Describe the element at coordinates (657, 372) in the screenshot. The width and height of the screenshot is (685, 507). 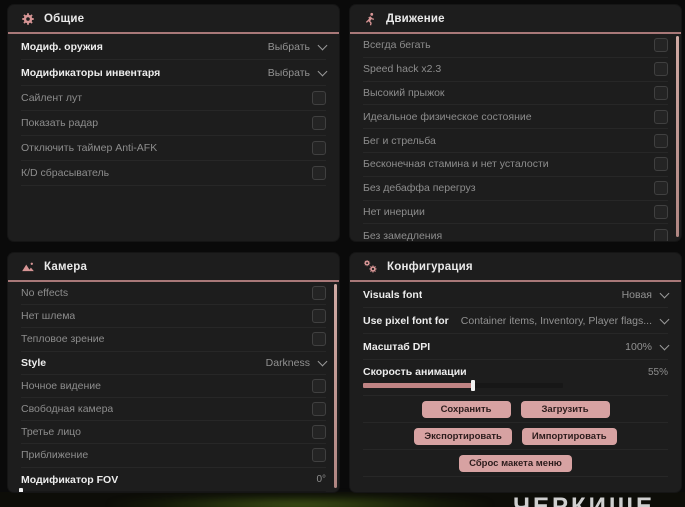
I see `animation-speed-value: 55%` at that location.